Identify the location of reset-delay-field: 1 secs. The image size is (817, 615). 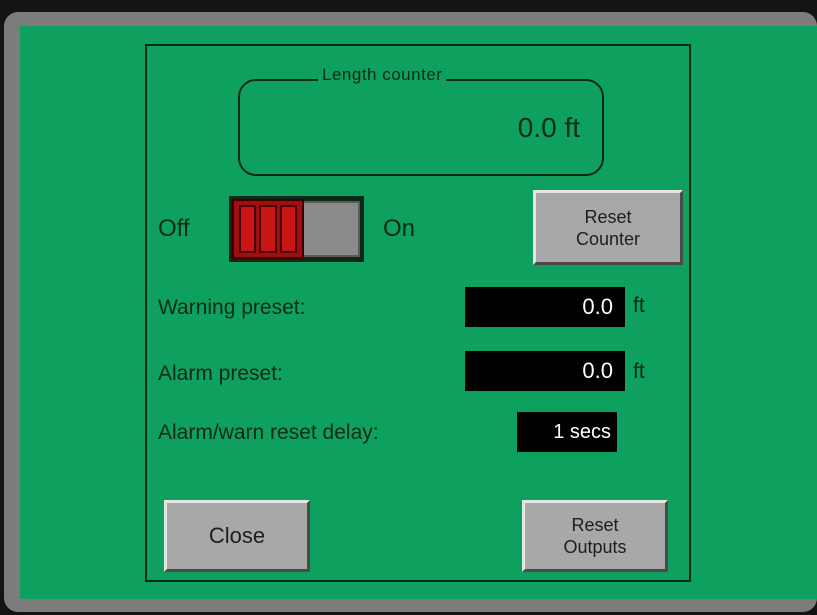
(567, 432).